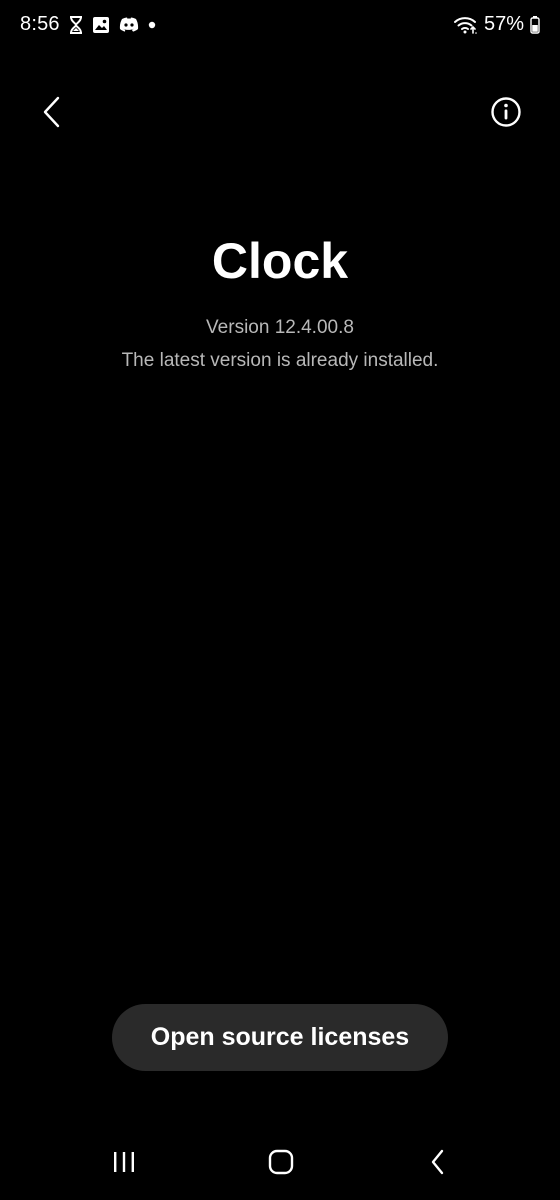 The image size is (560, 1200). Describe the element at coordinates (40, 24) in the screenshot. I see `status-time: 8:56` at that location.